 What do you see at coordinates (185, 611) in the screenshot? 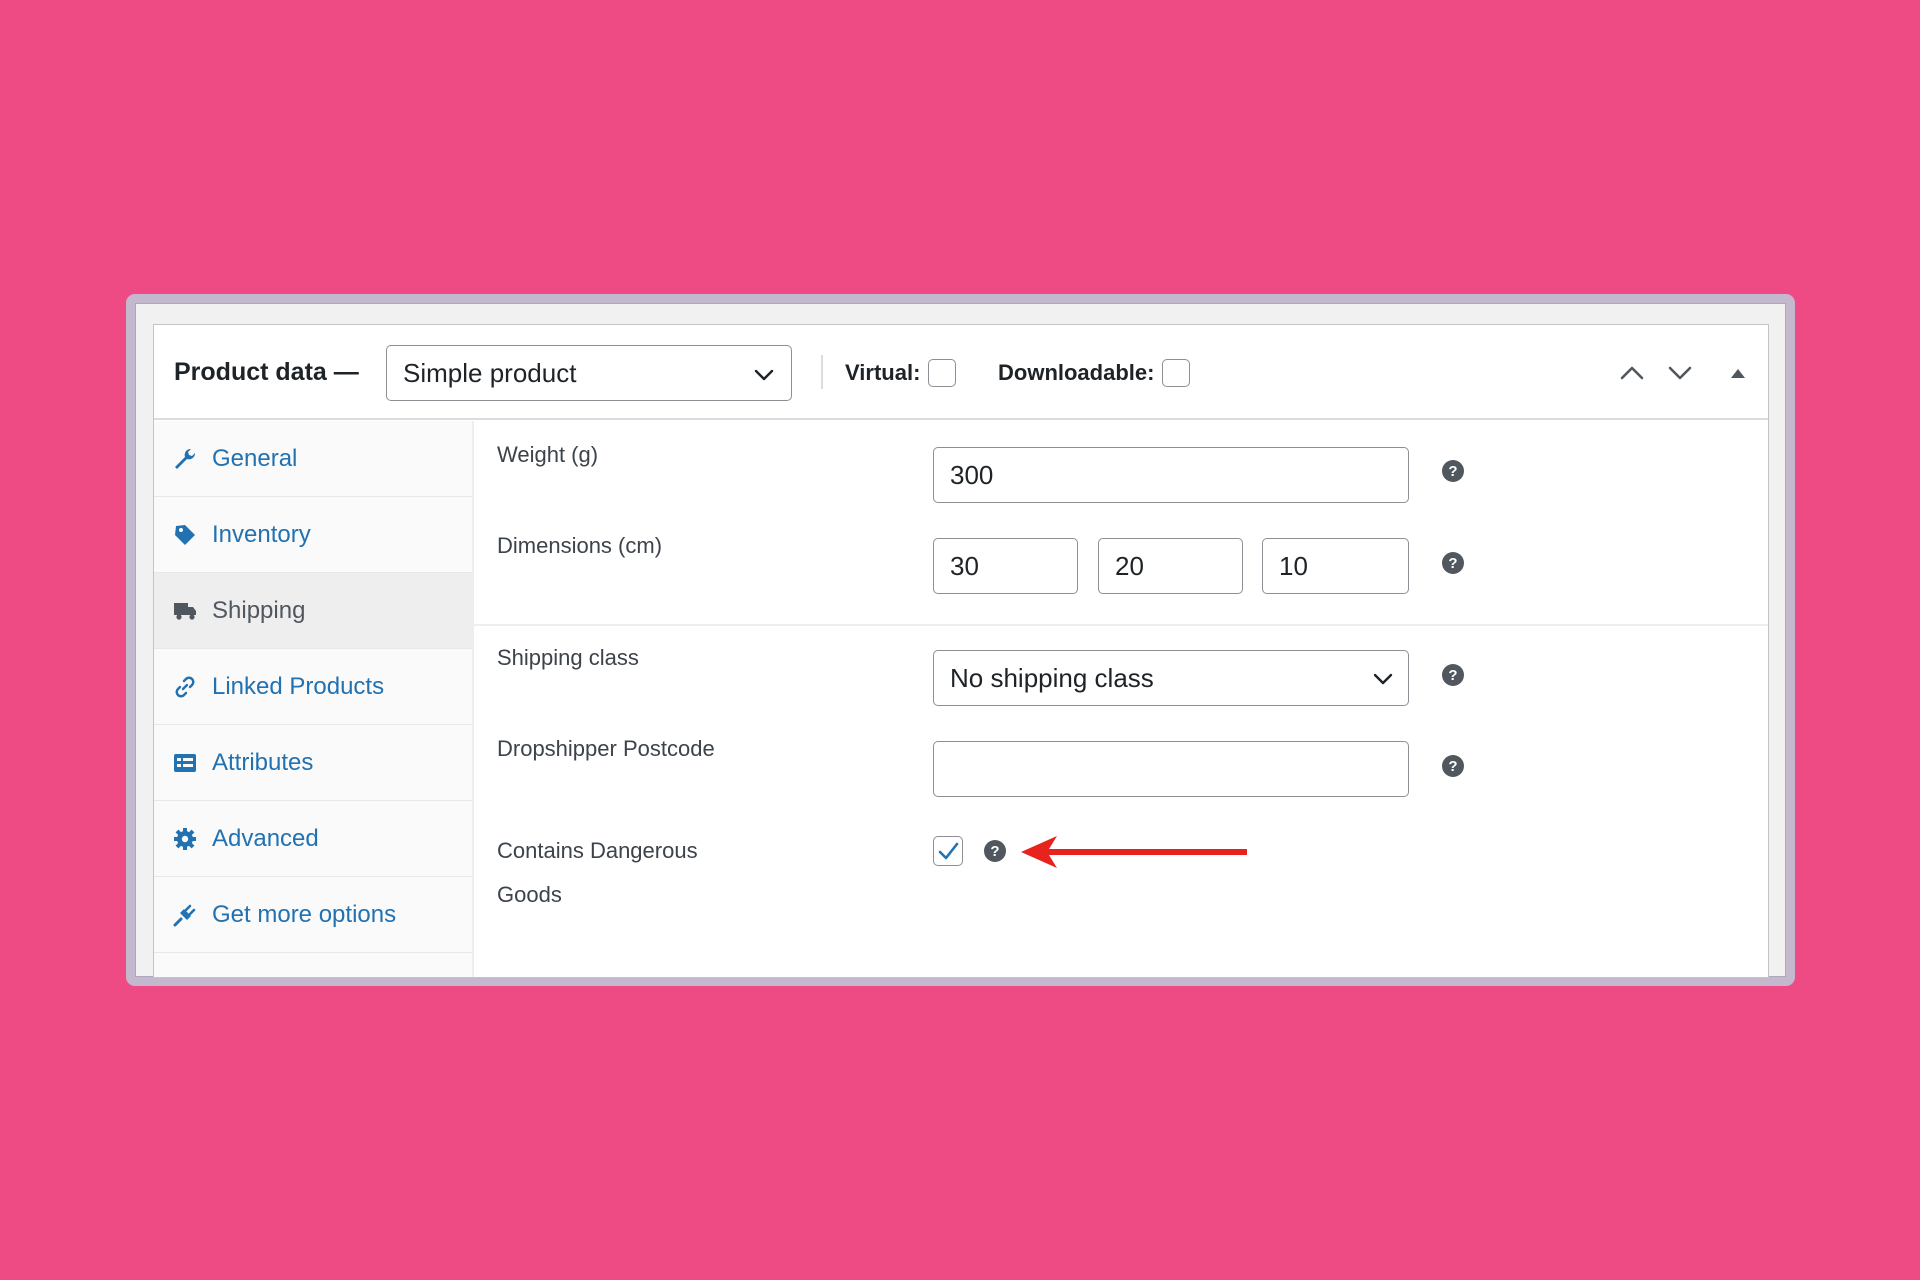
I see `truck-icon` at bounding box center [185, 611].